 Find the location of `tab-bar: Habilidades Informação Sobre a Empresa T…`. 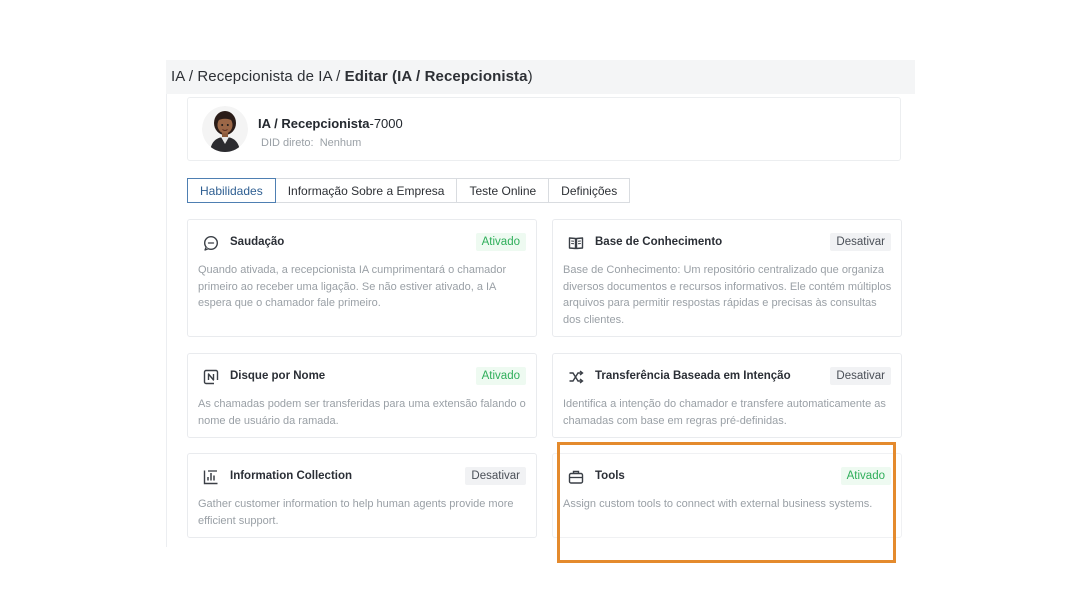

tab-bar: Habilidades Informação Sobre a Empresa T… is located at coordinates (409, 190).